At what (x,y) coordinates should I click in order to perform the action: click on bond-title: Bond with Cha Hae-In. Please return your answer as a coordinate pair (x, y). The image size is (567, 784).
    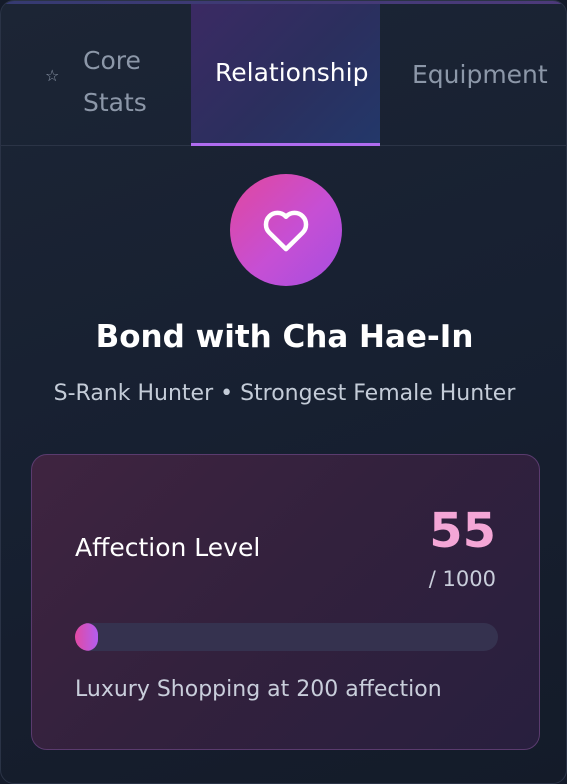
    Looking at the image, I should click on (284, 337).